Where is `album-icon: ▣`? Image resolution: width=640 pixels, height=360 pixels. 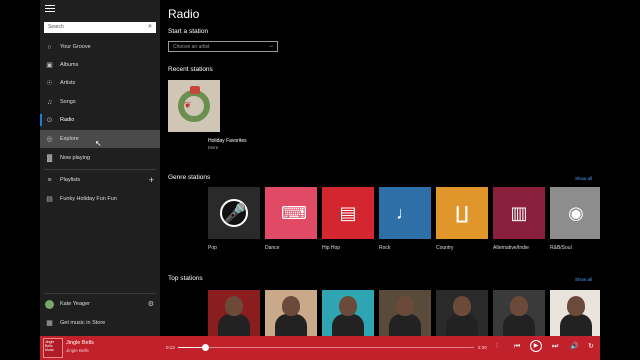
album-icon: ▣ is located at coordinates (49, 65).